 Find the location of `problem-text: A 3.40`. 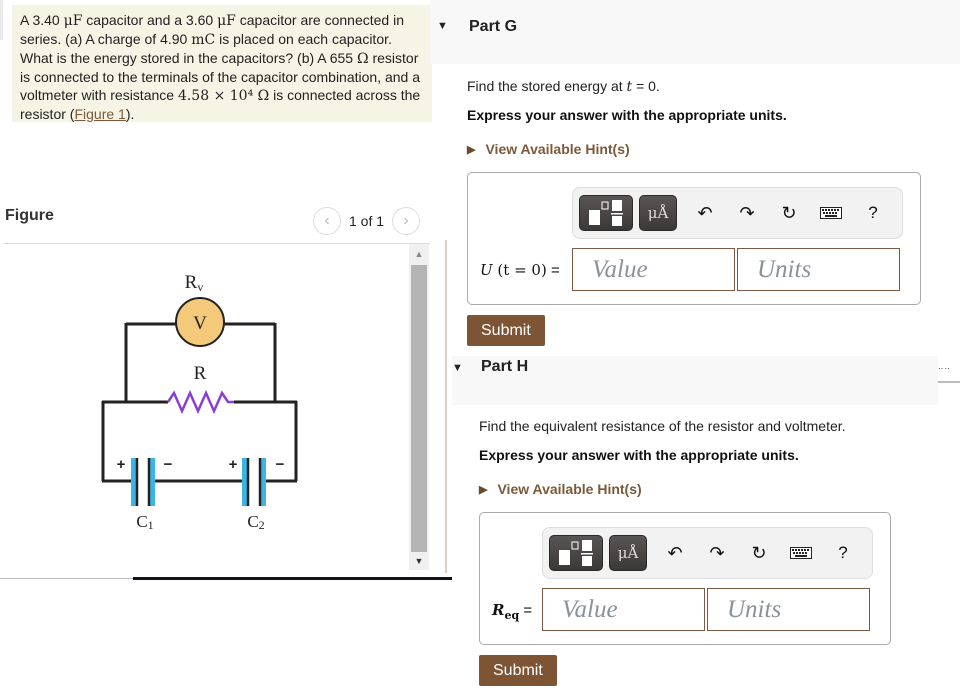

problem-text: A 3.40 is located at coordinates (42, 20).